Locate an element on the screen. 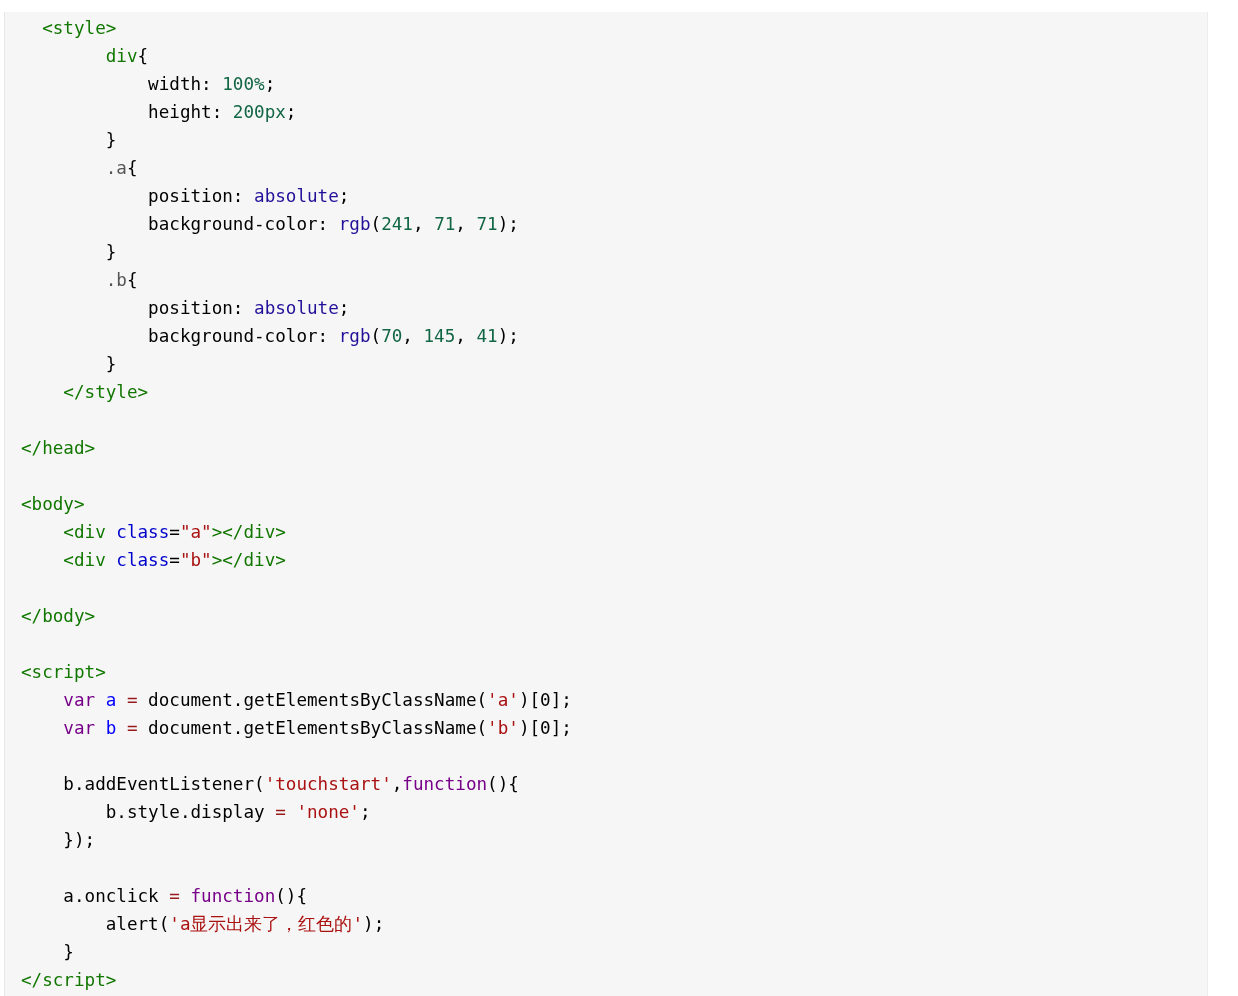 Image resolution: width=1238 pixels, height=996 pixels. code-line: .a{ is located at coordinates (121, 168).